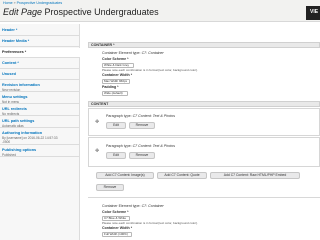 Image resolution: width=320 pixels, height=240 pixels. What do you see at coordinates (10, 30) in the screenshot?
I see `tab-title: Header *` at bounding box center [10, 30].